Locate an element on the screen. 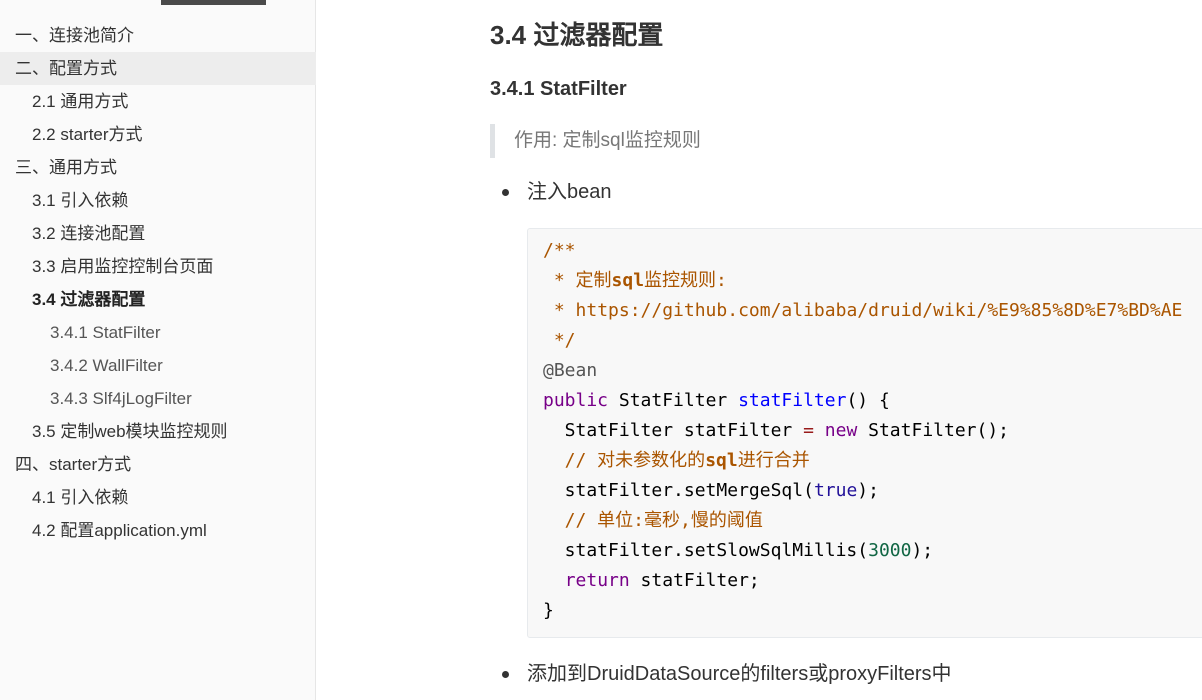 This screenshot has width=1202, height=700. code-token: statFilter; is located at coordinates (694, 580).